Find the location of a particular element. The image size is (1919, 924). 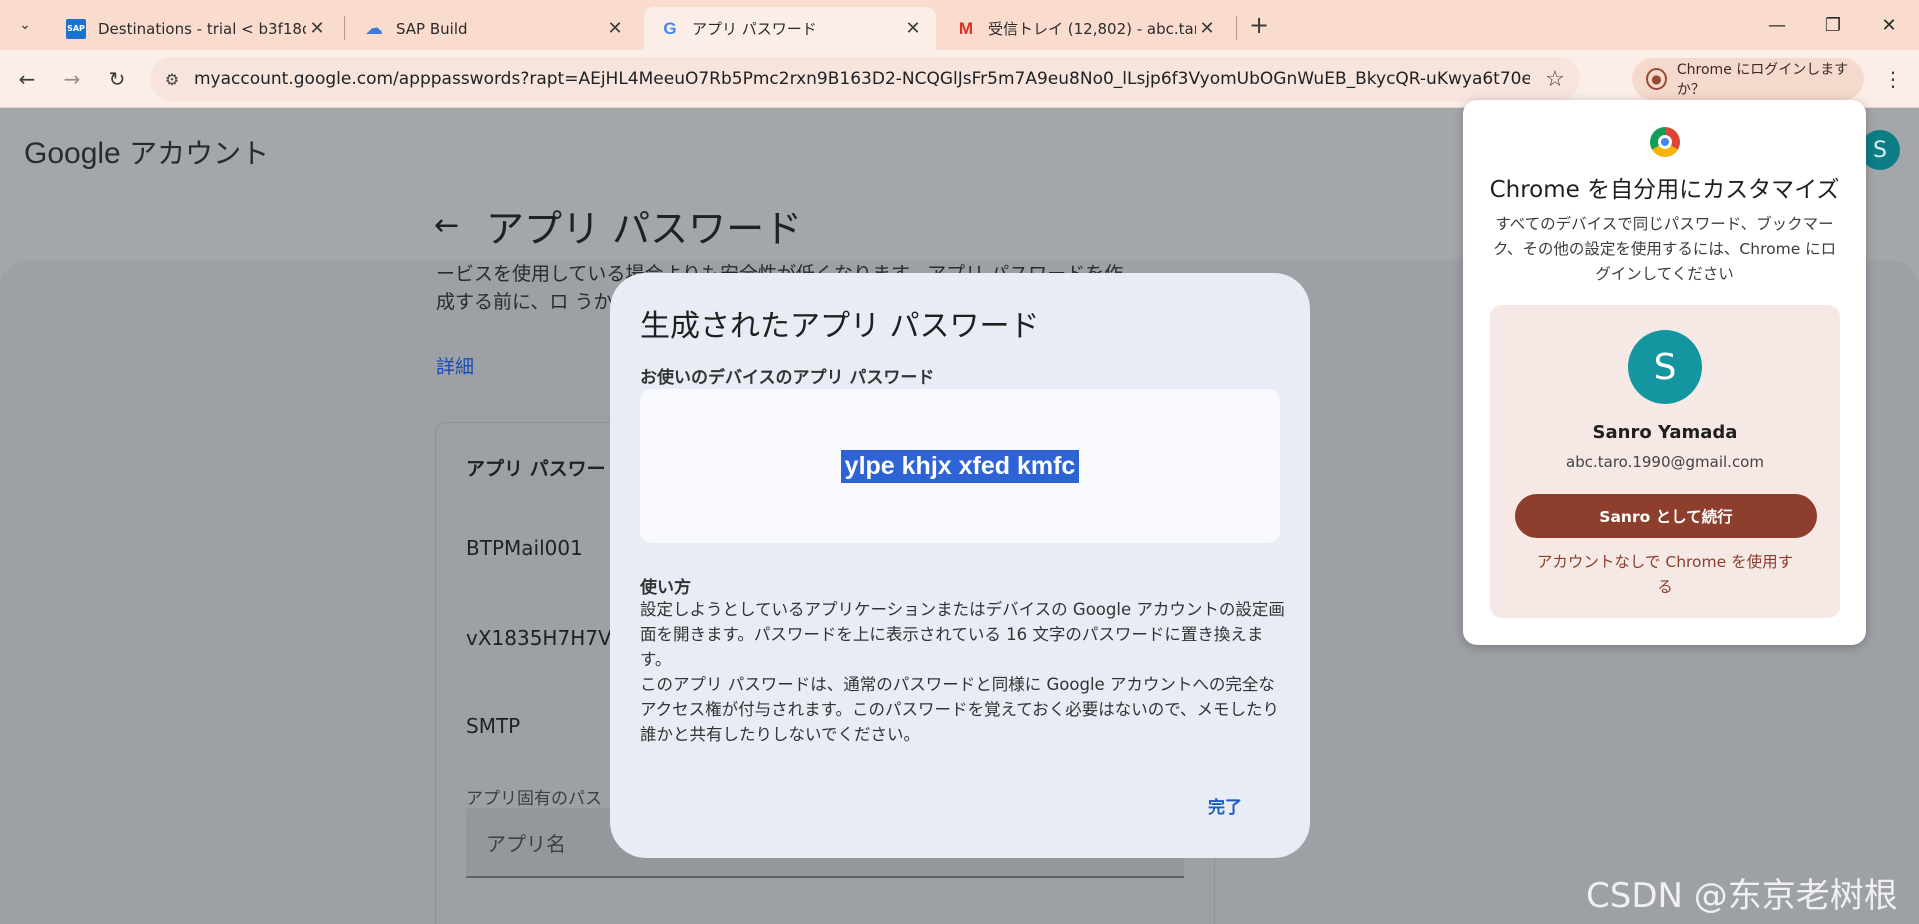

chrome-menu-button: ⋮ is located at coordinates (1893, 79).